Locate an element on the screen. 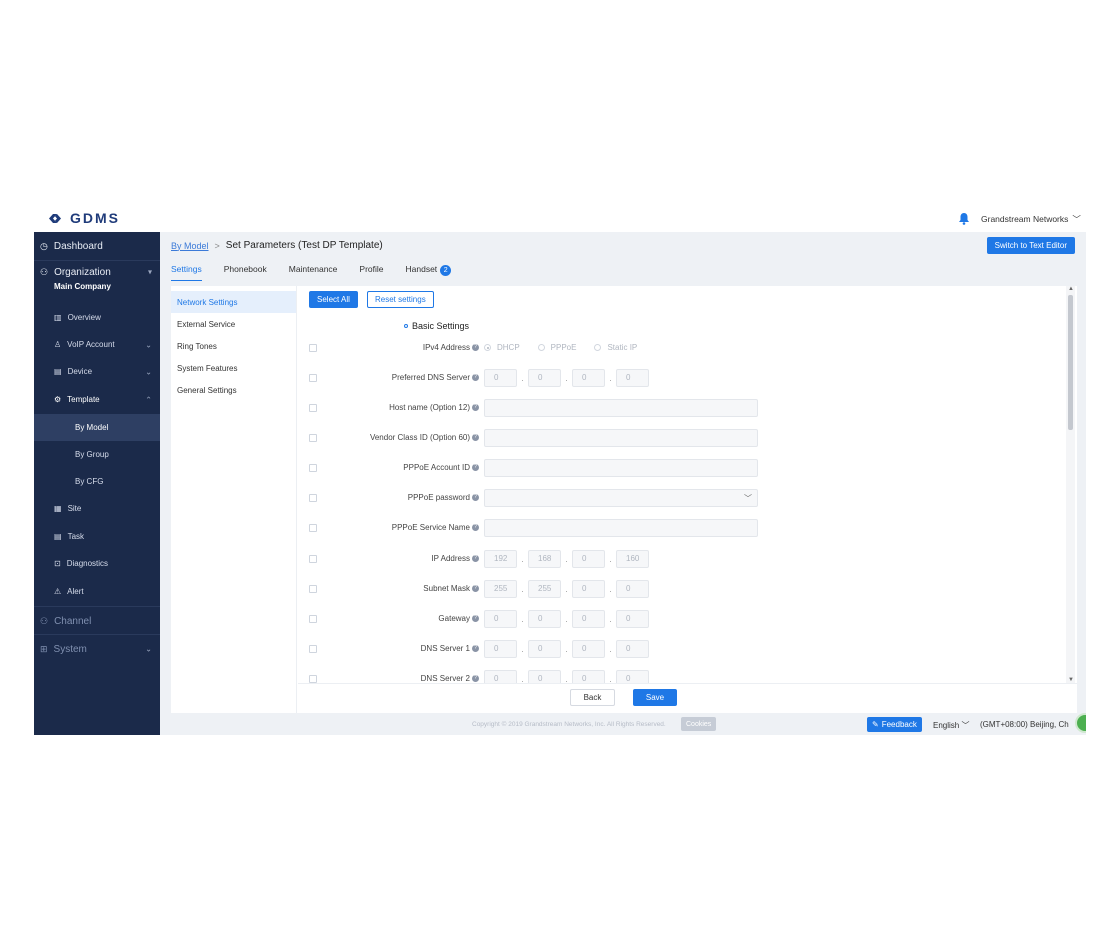 Image resolution: width=1120 pixels, height=940 pixels. nav-channel: ⚇ Channel is located at coordinates (97, 621).